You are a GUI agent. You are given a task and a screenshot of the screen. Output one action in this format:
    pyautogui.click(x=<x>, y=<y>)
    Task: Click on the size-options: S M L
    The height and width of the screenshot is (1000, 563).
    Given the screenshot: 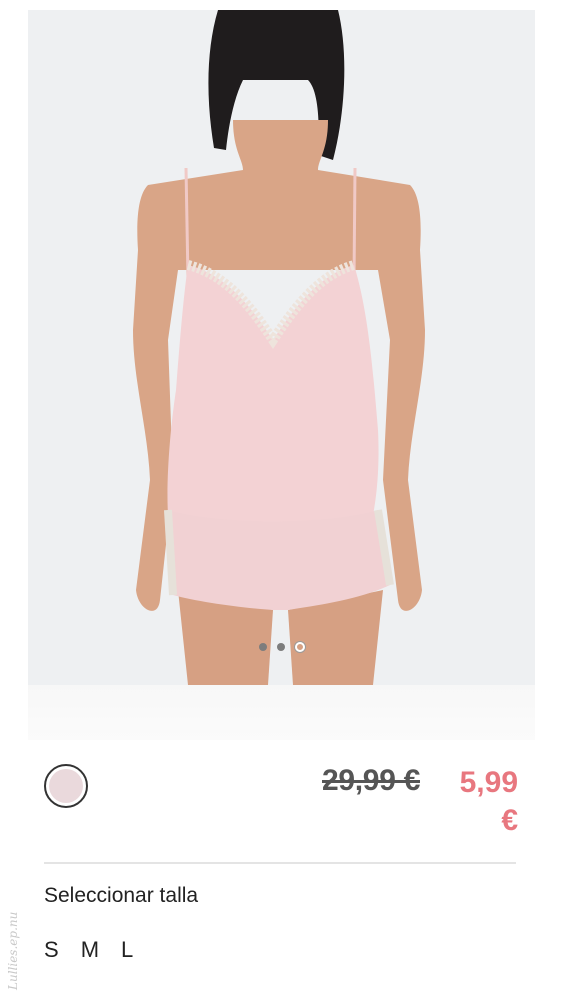 What is the action you would take?
    pyautogui.click(x=88, y=950)
    